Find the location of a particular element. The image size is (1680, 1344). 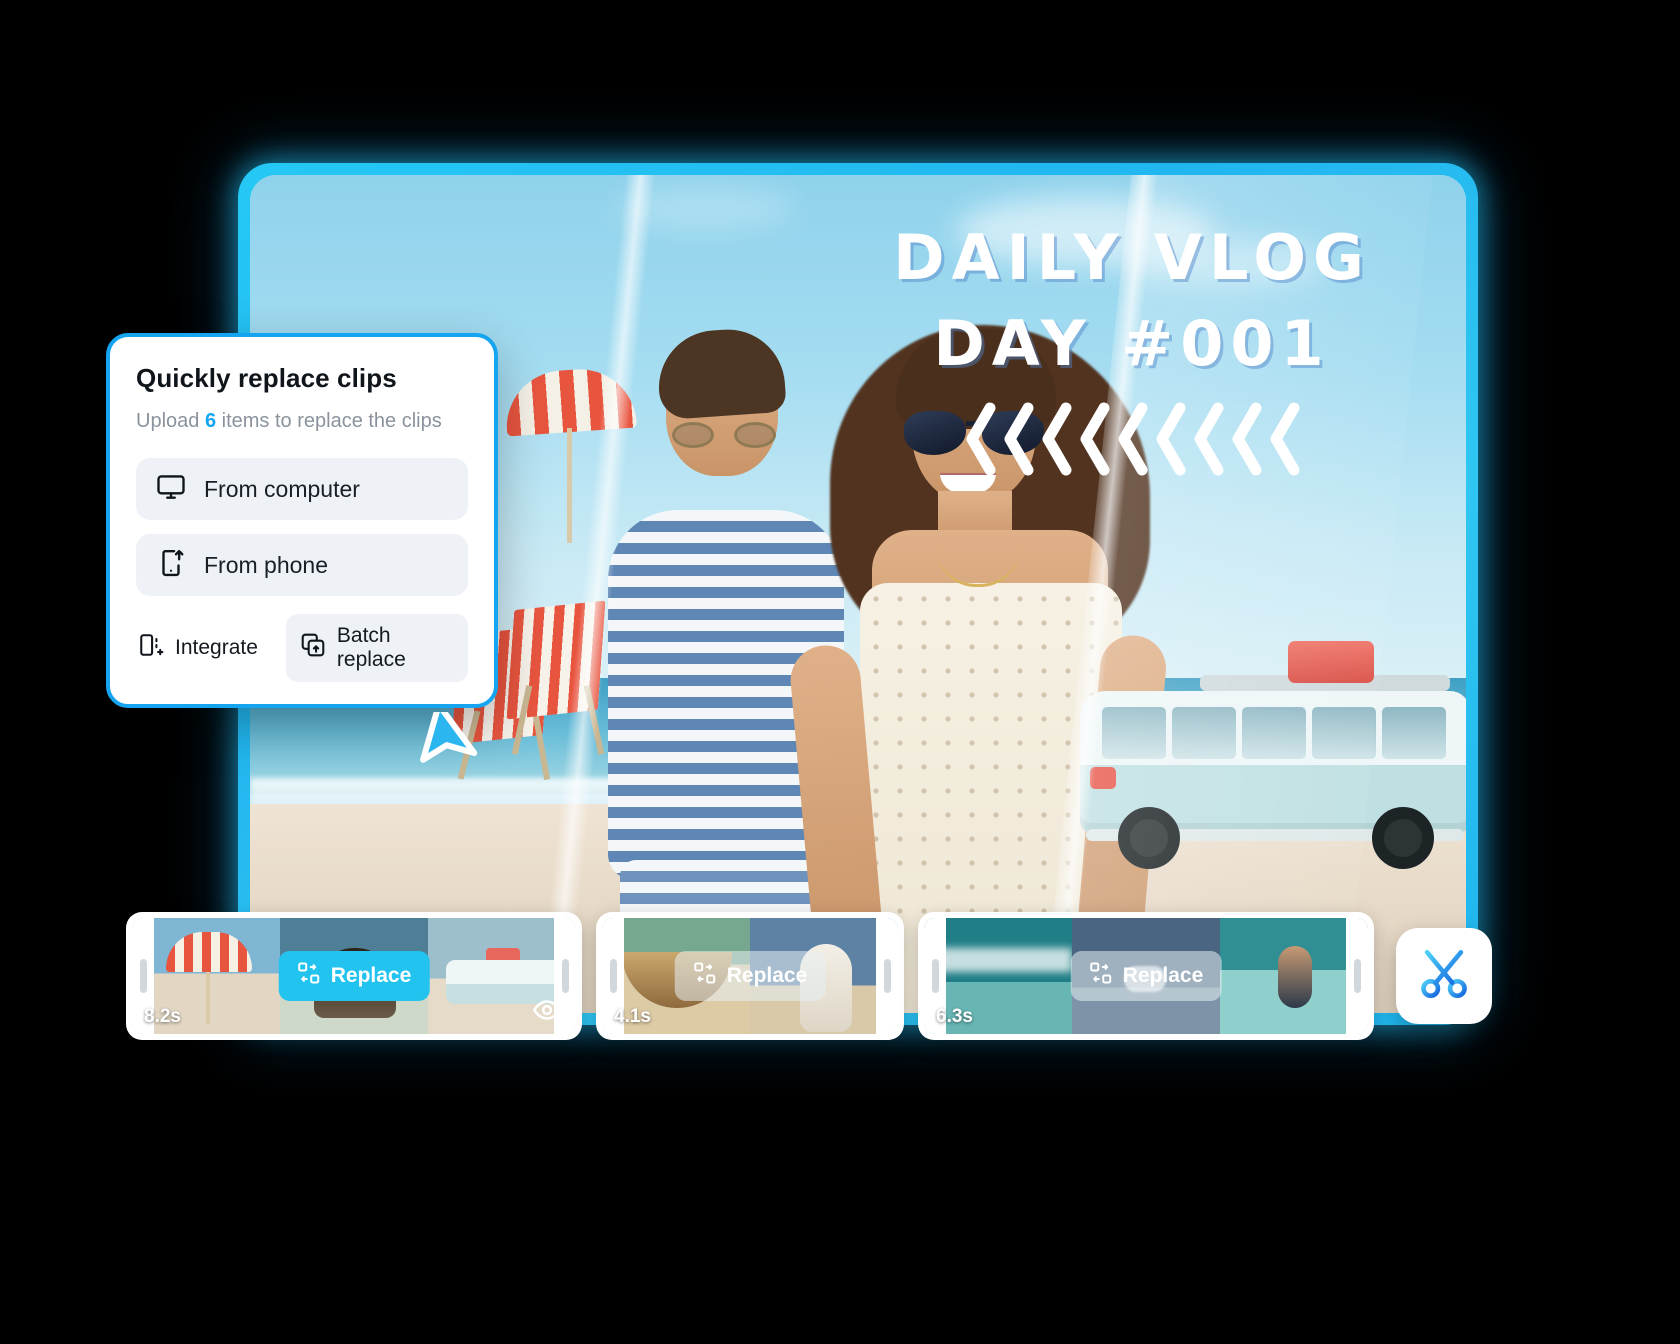

timeline-strip: 8.2s Replace 4.1s Replace 6.3s Replace is located at coordinates (809, 976).